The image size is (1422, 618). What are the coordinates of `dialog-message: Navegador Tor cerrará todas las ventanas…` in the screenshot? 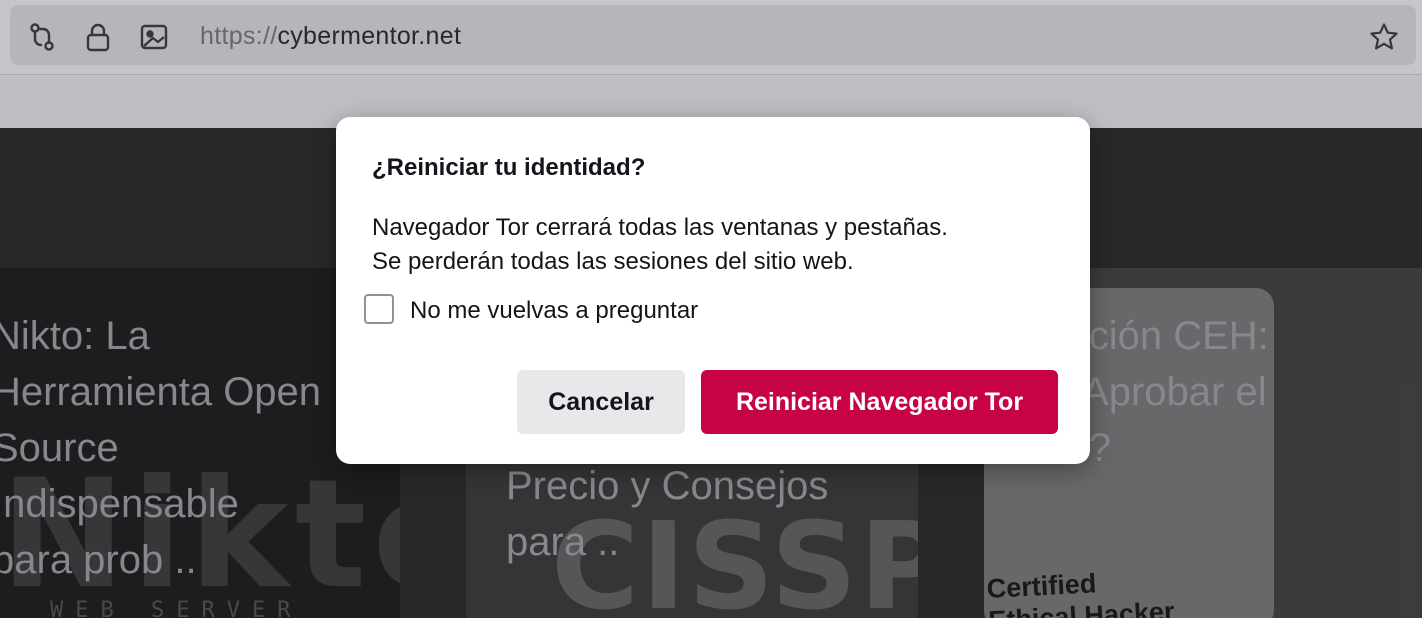 It's located at (660, 245).